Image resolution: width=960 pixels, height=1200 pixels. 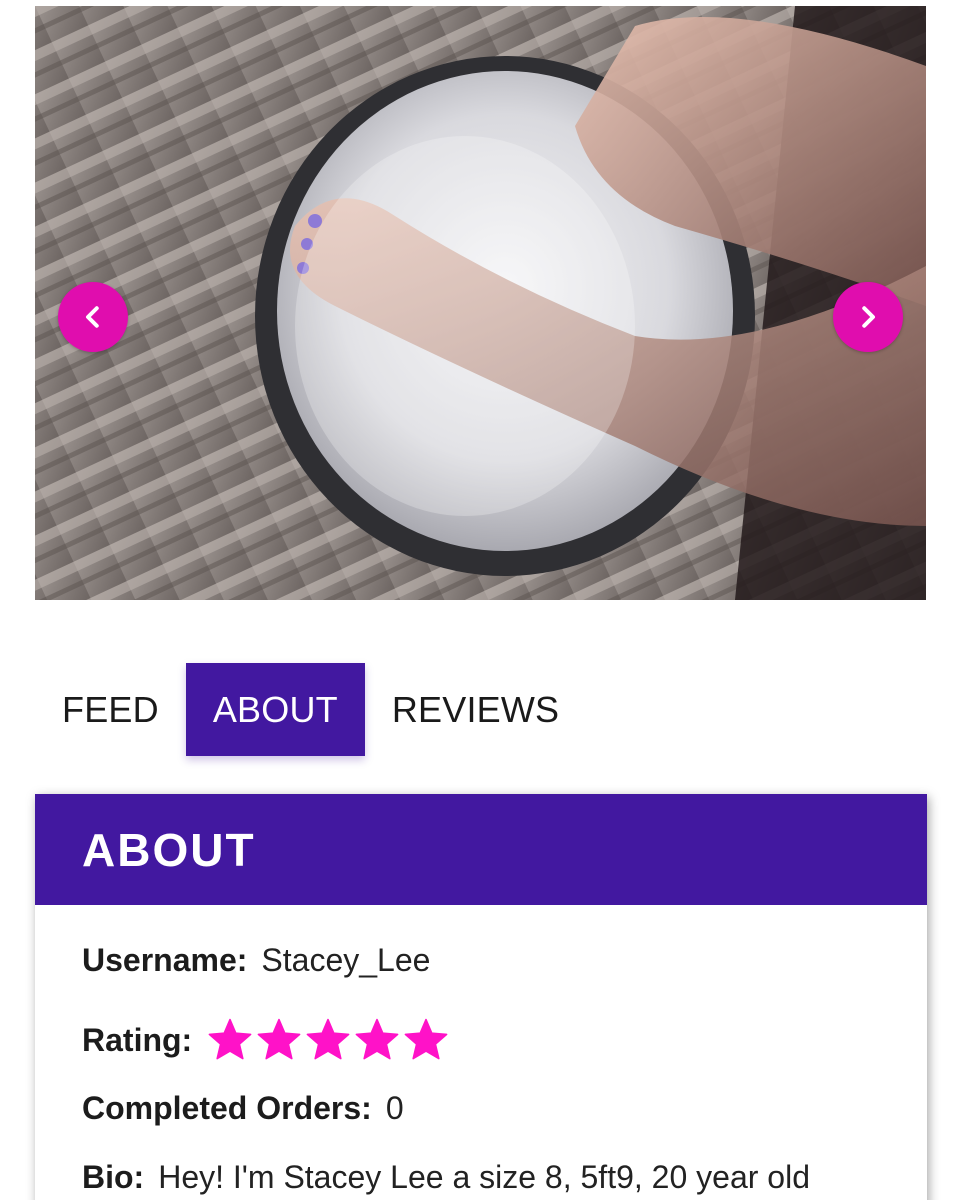 I want to click on chevron-left-icon, so click(x=92, y=317).